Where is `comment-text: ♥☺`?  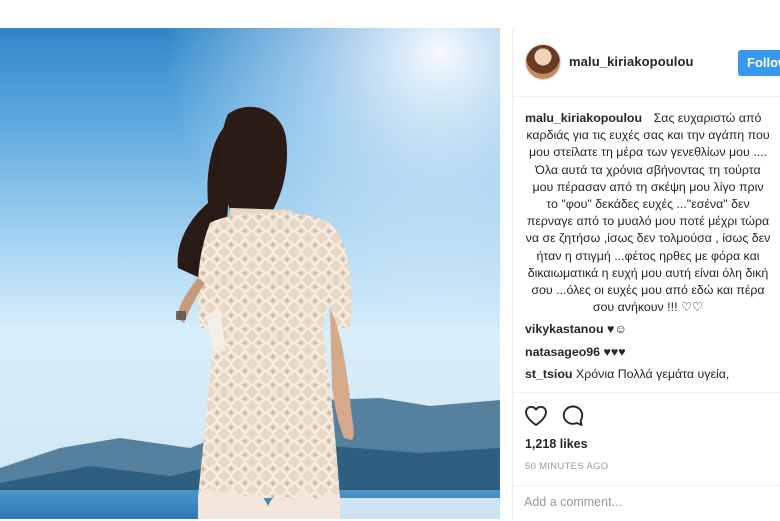
comment-text: ♥☺ is located at coordinates (616, 329).